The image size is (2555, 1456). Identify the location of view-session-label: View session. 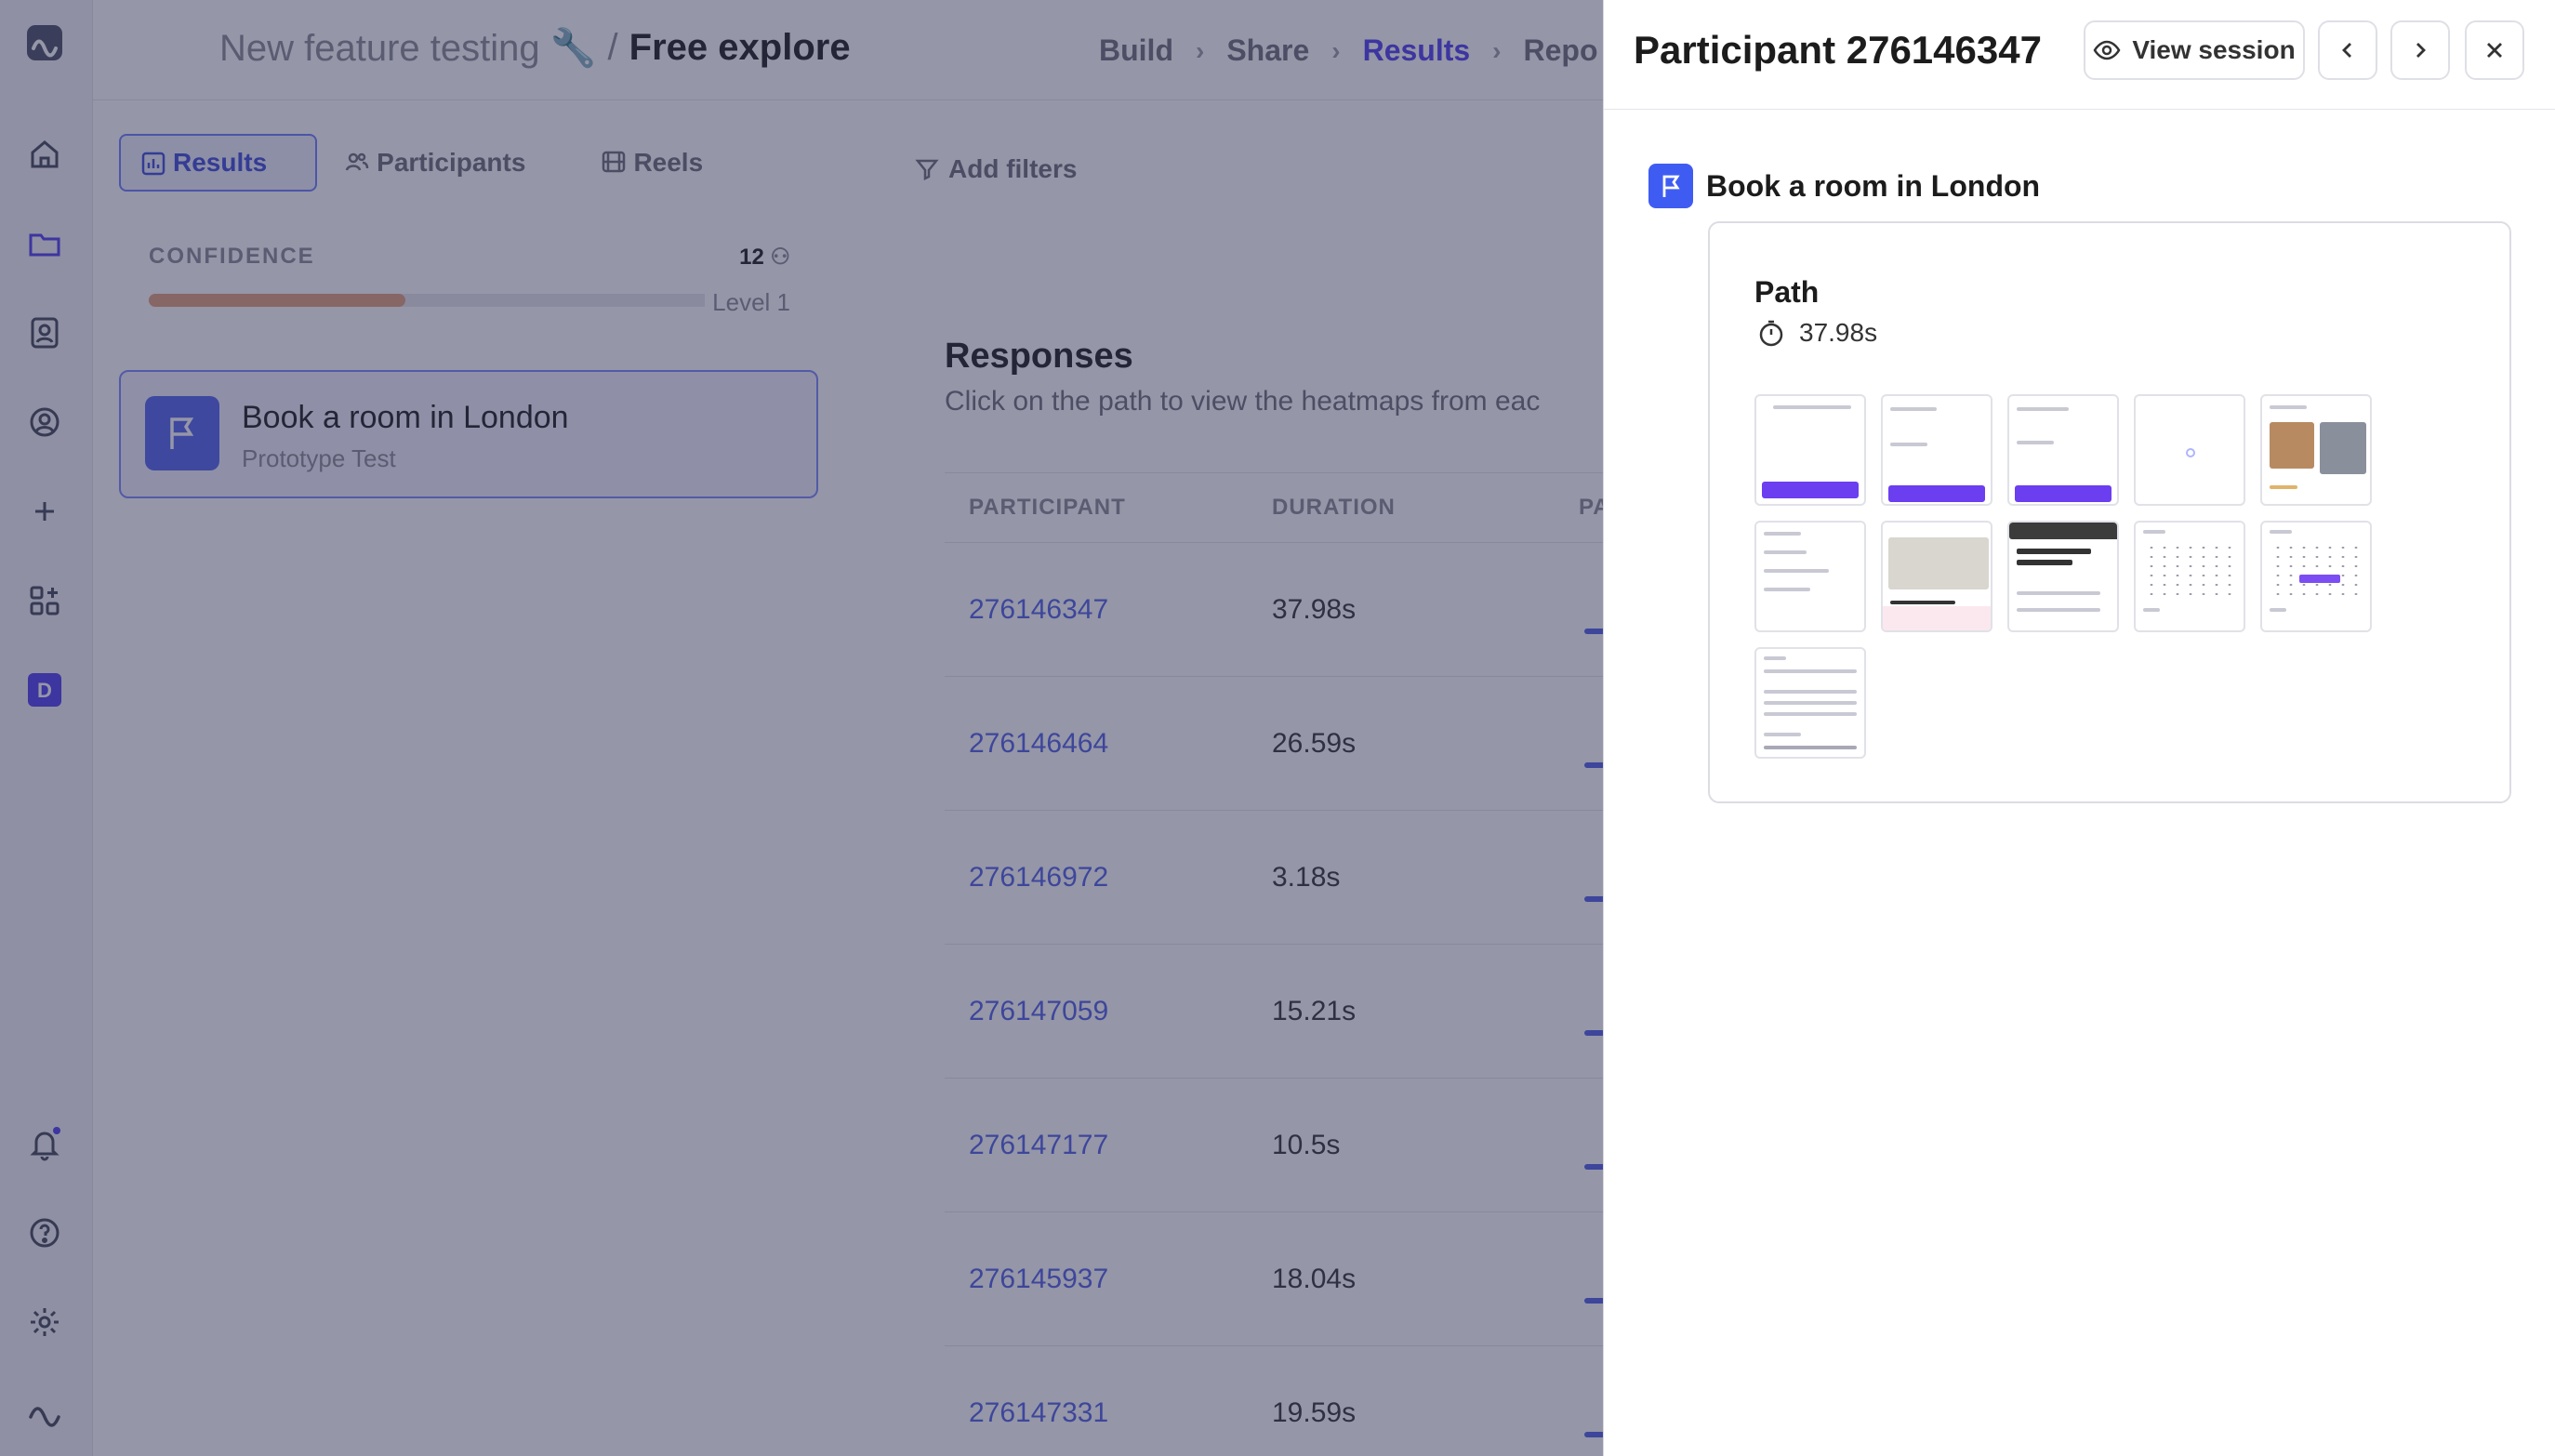
(2214, 49).